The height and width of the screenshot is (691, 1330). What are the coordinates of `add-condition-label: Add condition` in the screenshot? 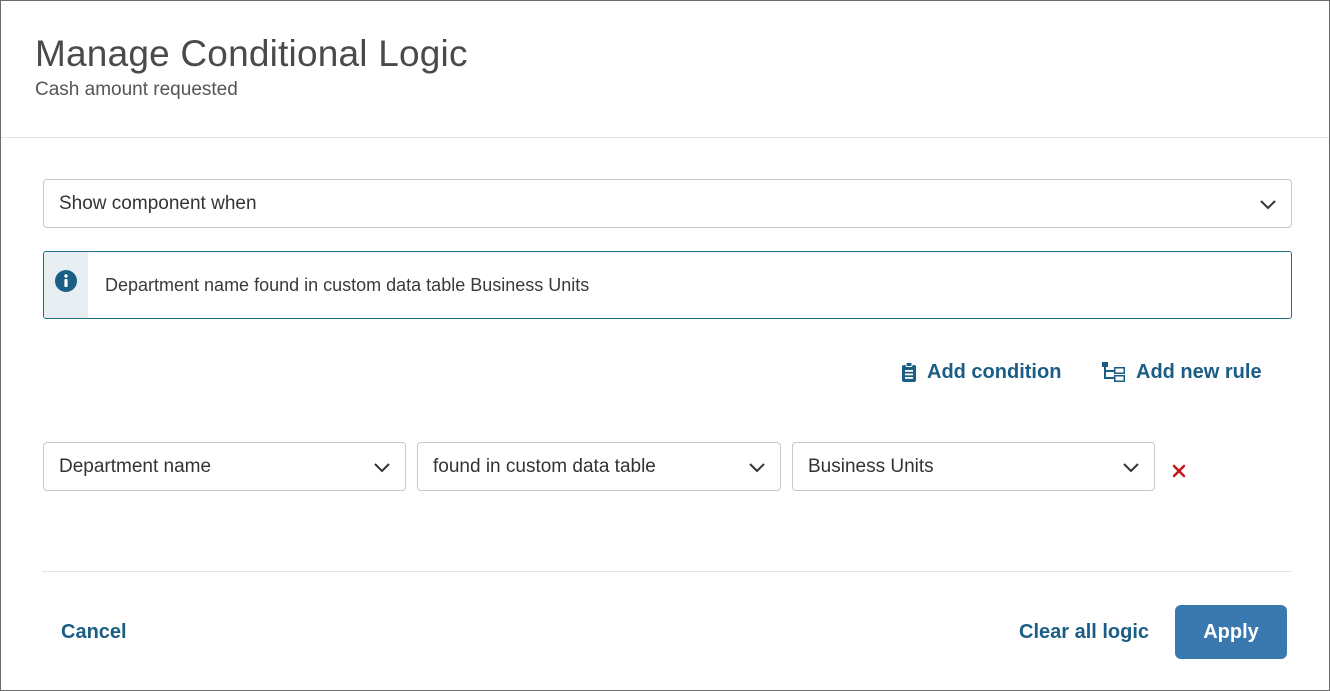 It's located at (994, 371).